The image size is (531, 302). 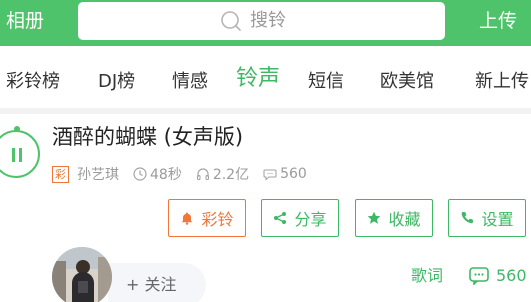 I want to click on ringback-badge: 彩, so click(x=60, y=174).